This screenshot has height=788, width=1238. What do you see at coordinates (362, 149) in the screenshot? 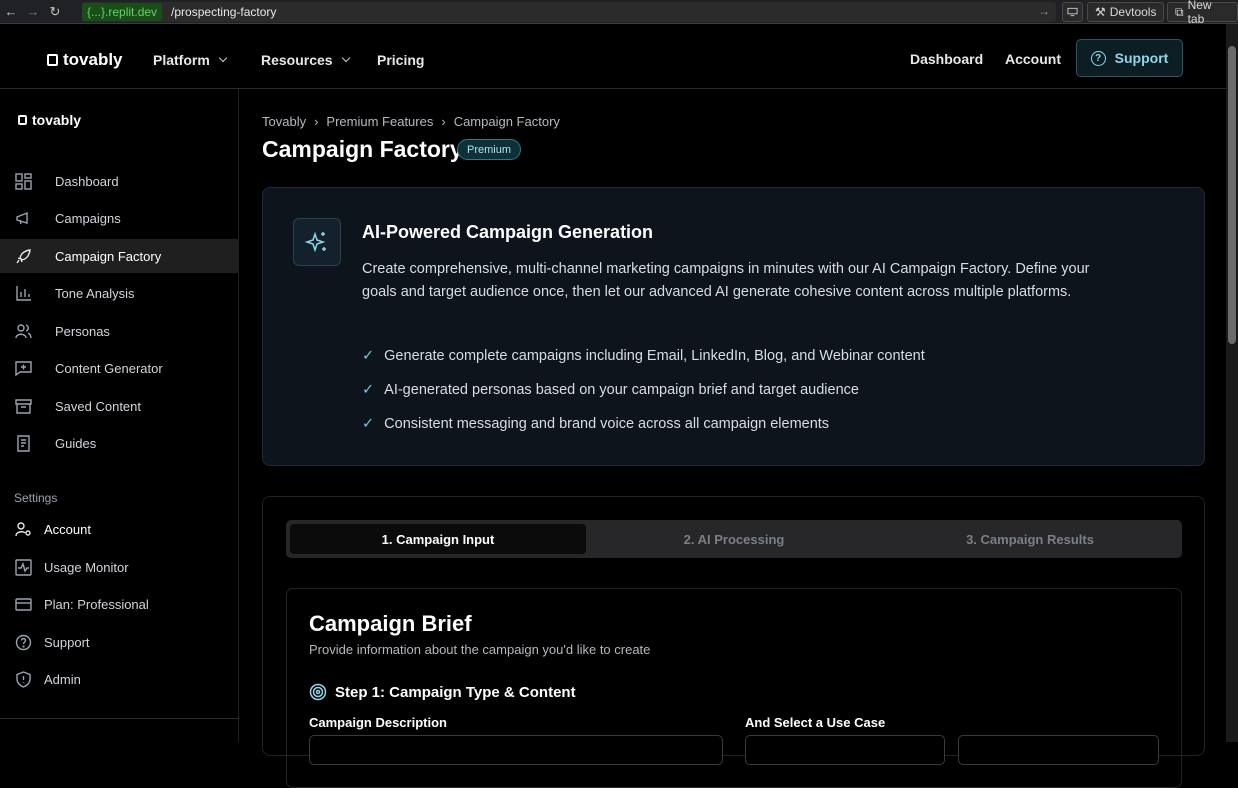
I see `page-title: Campaign Factory` at bounding box center [362, 149].